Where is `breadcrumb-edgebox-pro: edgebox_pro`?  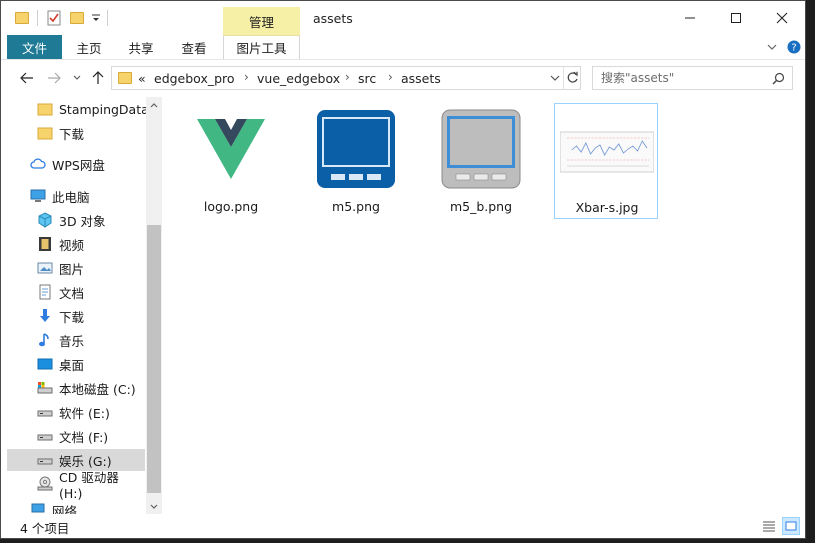 breadcrumb-edgebox-pro: edgebox_pro is located at coordinates (194, 78).